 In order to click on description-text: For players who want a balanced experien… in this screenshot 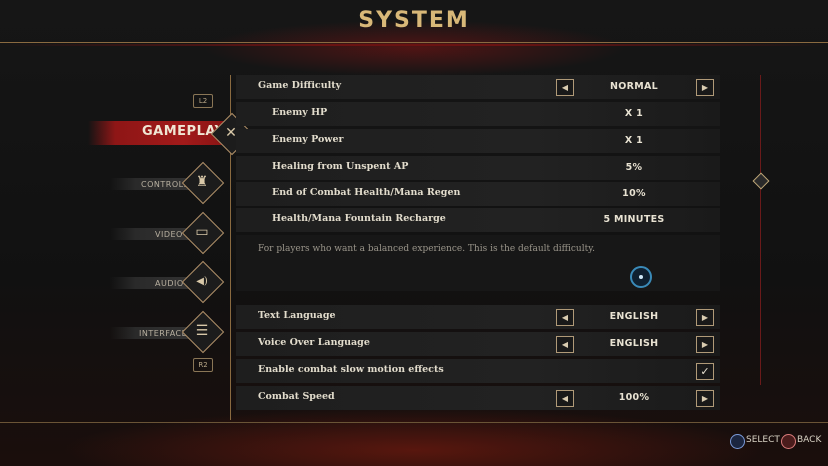, I will do `click(426, 249)`.